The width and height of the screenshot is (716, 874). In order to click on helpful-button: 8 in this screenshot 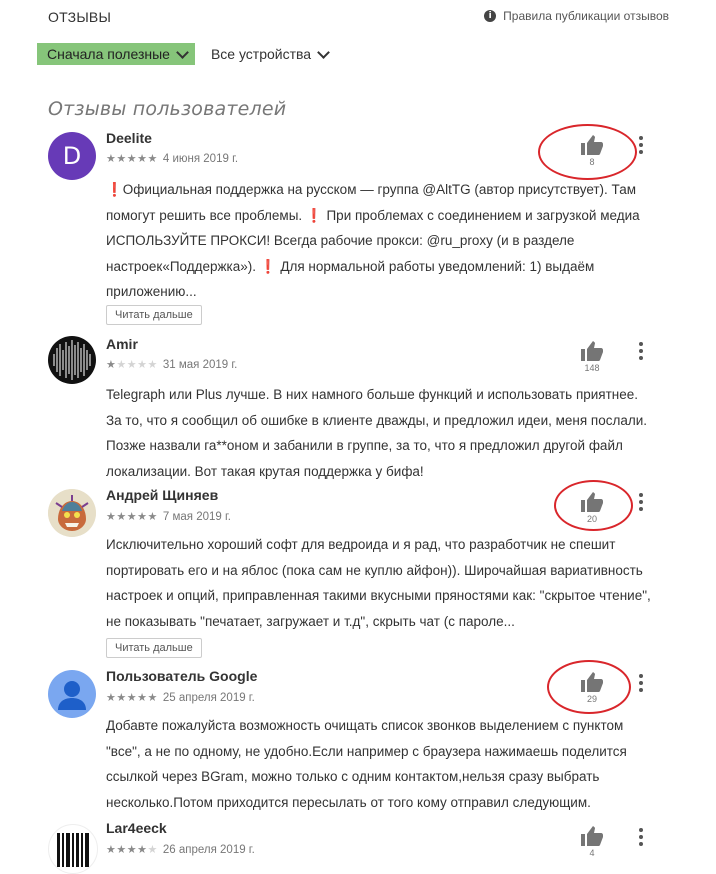, I will do `click(592, 150)`.